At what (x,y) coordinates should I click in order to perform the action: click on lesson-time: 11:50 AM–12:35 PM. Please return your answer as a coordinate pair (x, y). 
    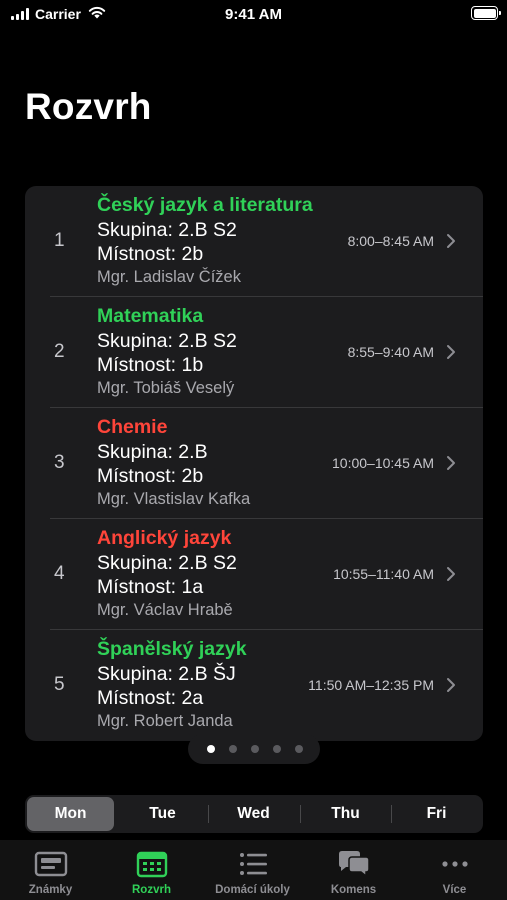
    Looking at the image, I should click on (371, 685).